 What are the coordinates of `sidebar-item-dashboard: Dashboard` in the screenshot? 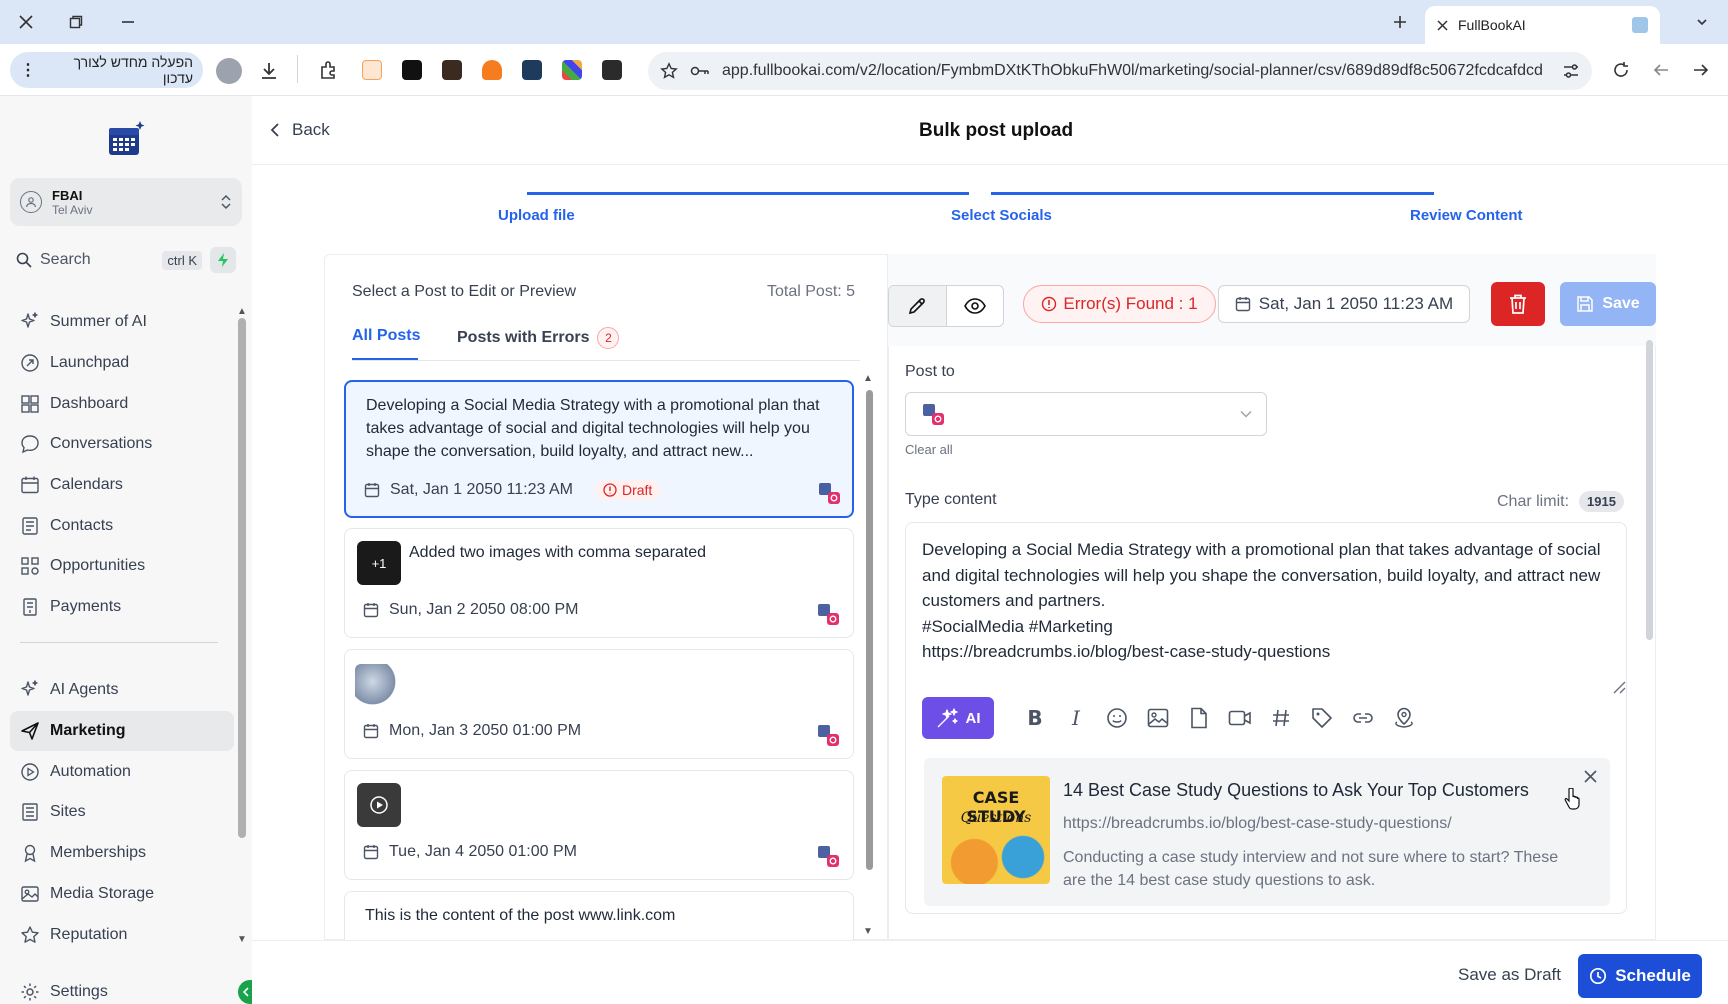 It's located at (122, 404).